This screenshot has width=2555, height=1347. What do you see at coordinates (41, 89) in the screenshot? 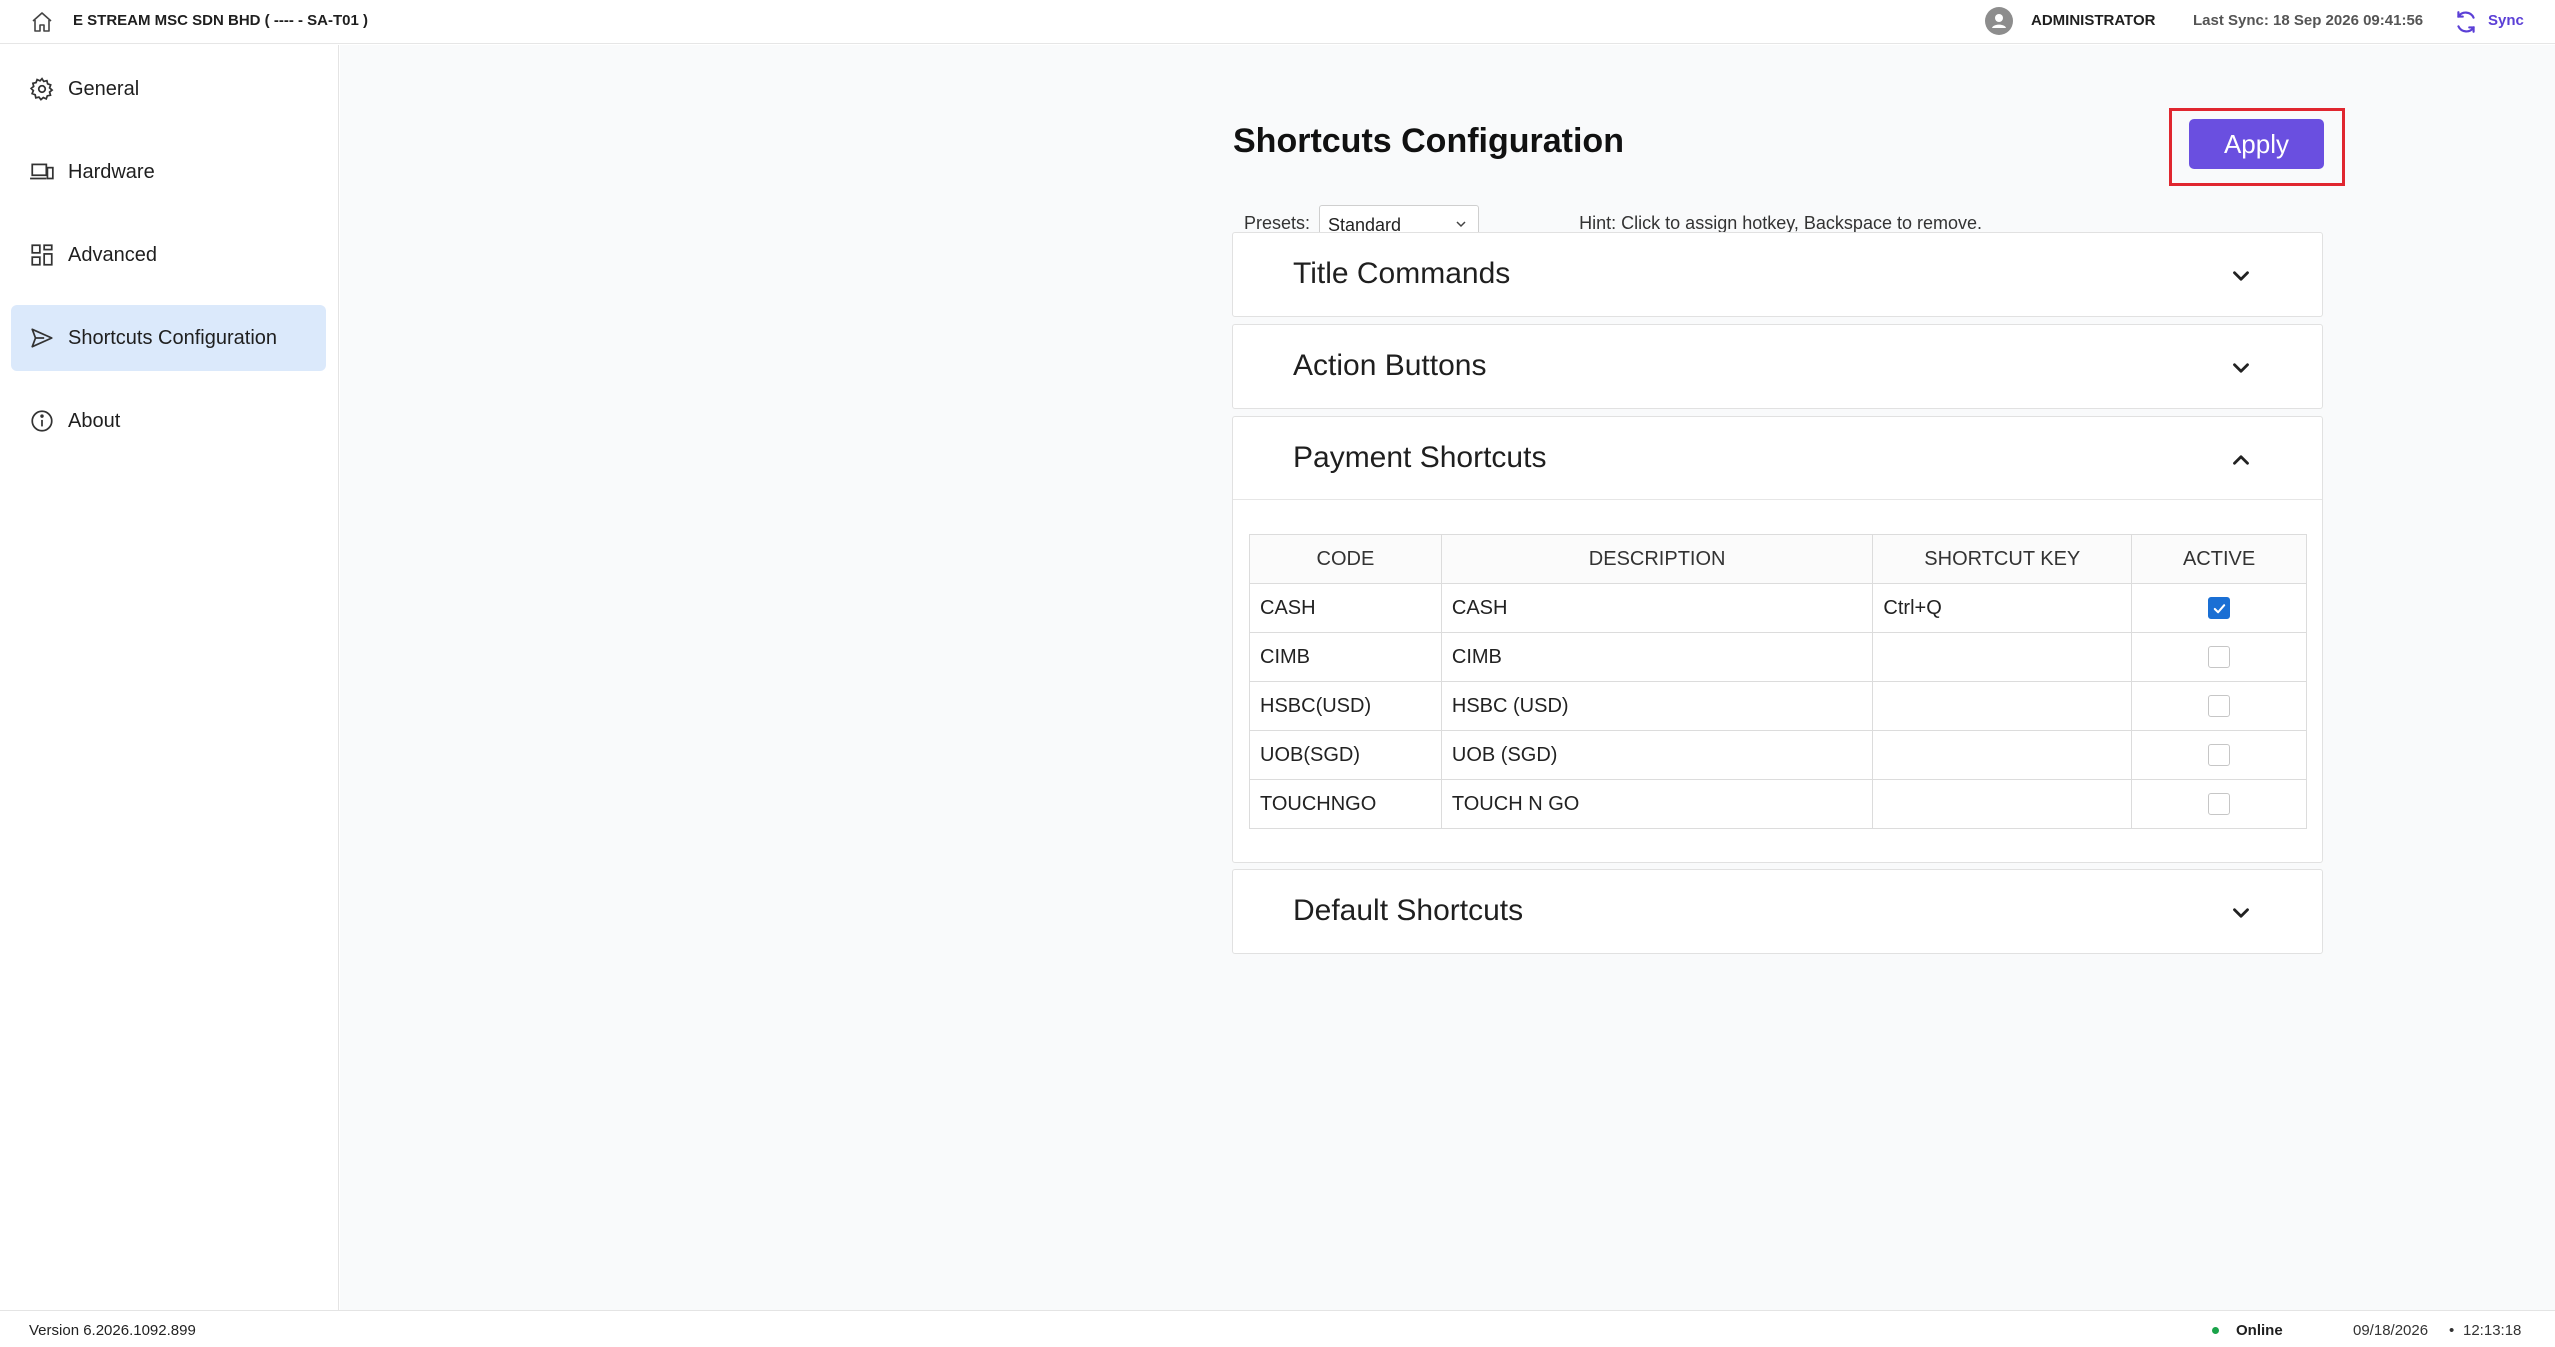
I see `gear-icon` at bounding box center [41, 89].